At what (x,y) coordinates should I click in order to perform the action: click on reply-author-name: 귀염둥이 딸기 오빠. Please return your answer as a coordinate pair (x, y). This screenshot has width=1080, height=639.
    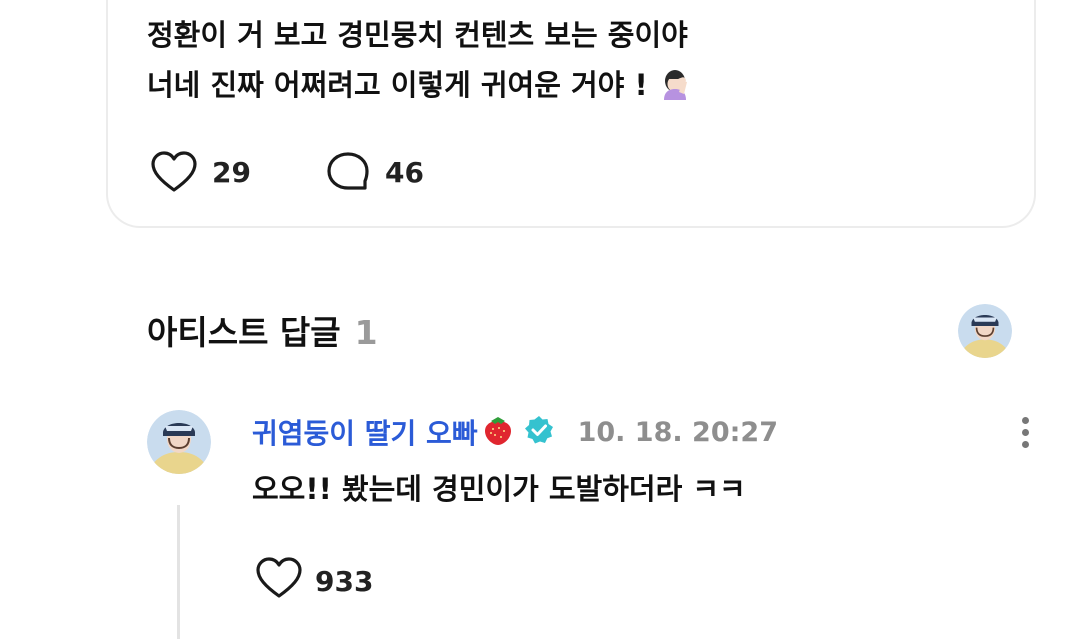
    Looking at the image, I should click on (365, 432).